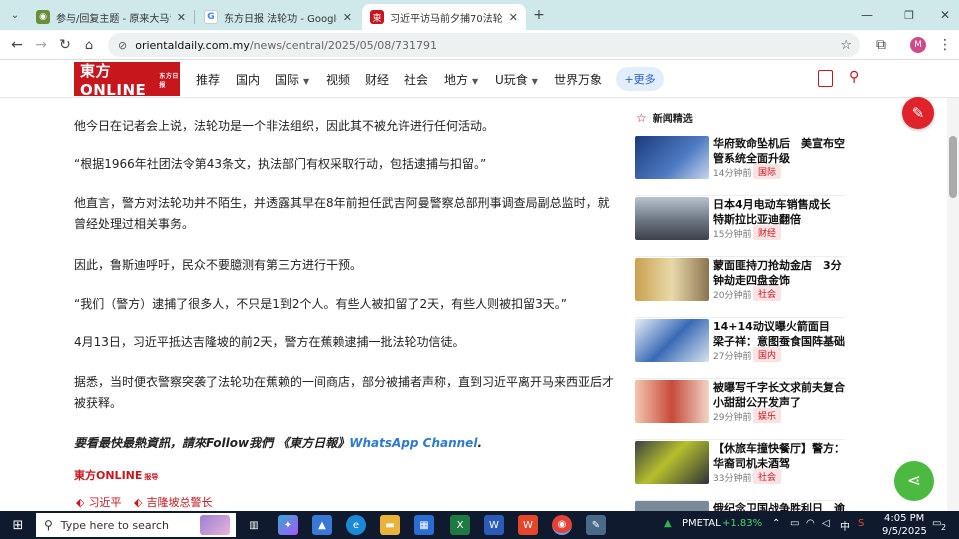  What do you see at coordinates (280, 164) in the screenshot?
I see `article-paragraph: “根据1966年社团法令第43条文，执法部门有权采取行动，包括逮捕与扣留。”` at bounding box center [280, 164].